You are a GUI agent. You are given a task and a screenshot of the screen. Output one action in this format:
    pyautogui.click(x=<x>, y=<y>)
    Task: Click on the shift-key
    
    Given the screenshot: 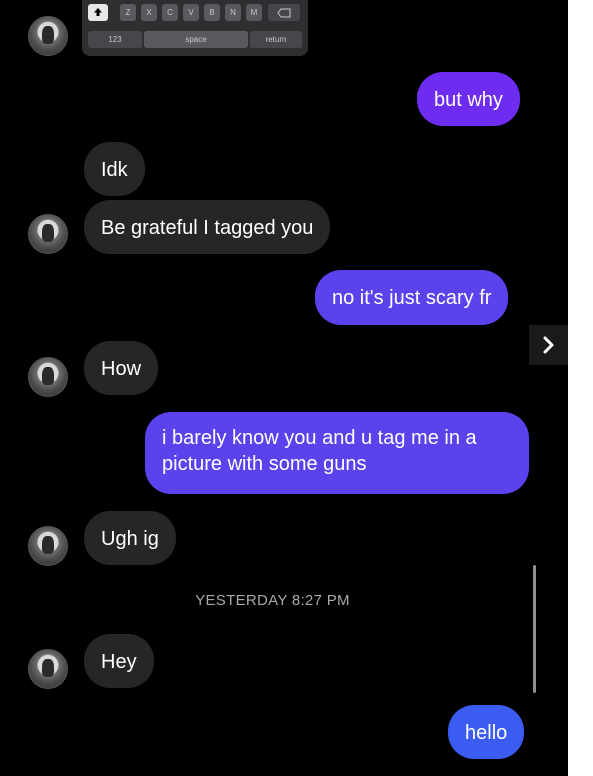 What is the action you would take?
    pyautogui.click(x=98, y=12)
    